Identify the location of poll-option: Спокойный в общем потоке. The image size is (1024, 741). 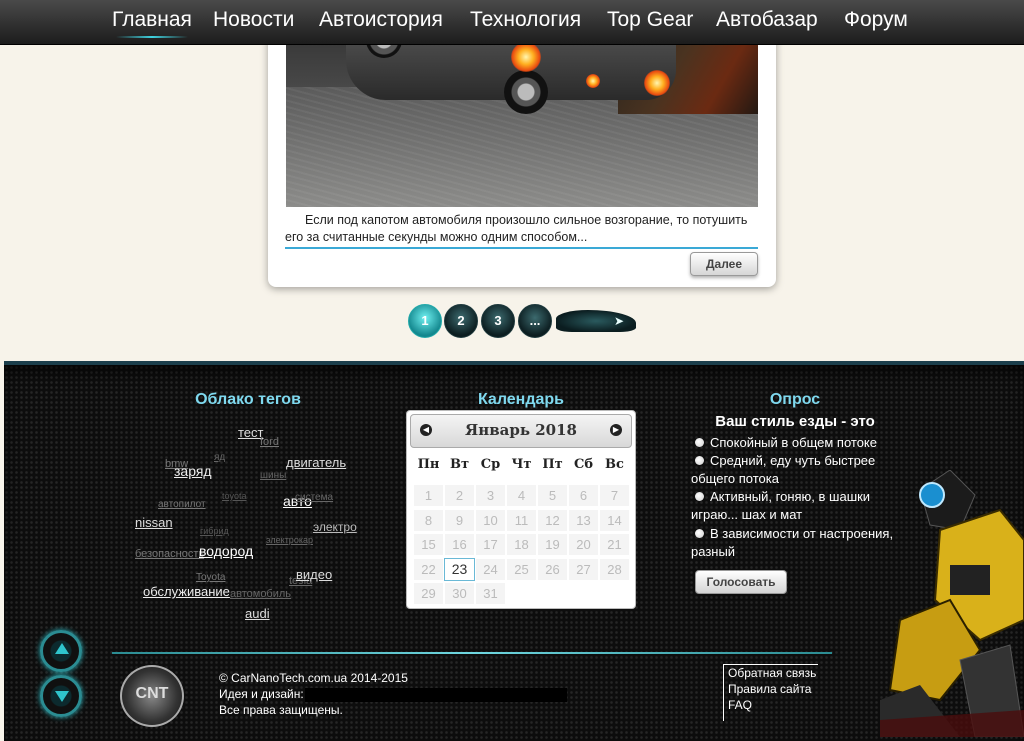
(801, 443).